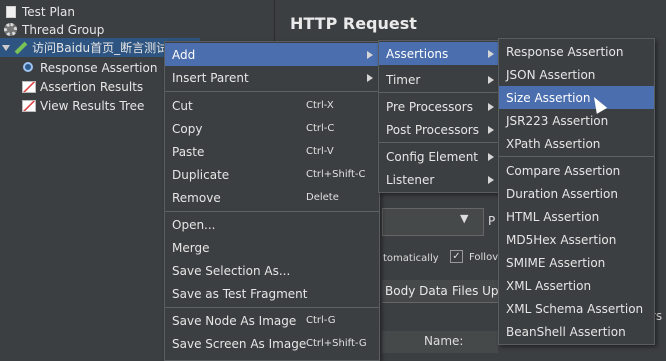 The width and height of the screenshot is (666, 361). Describe the element at coordinates (576, 120) in the screenshot. I see `menu-item-jsr223-assertion: JSR223 Assertion` at that location.